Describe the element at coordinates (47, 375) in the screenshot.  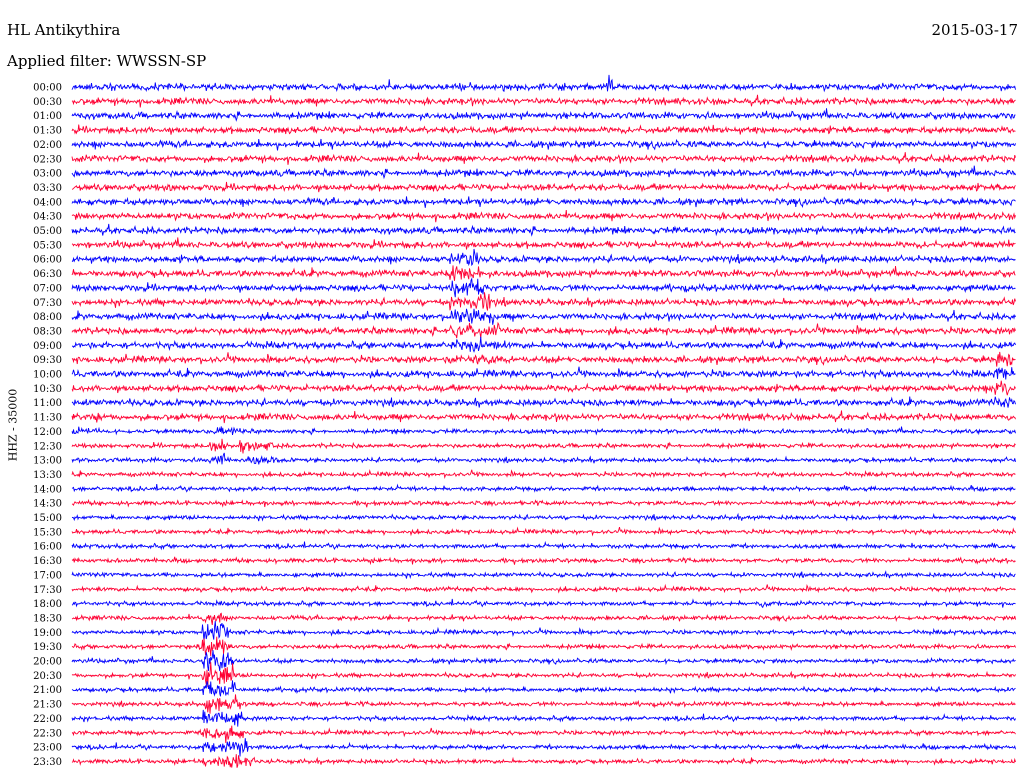
I see `row-label-1000: 10:00` at that location.